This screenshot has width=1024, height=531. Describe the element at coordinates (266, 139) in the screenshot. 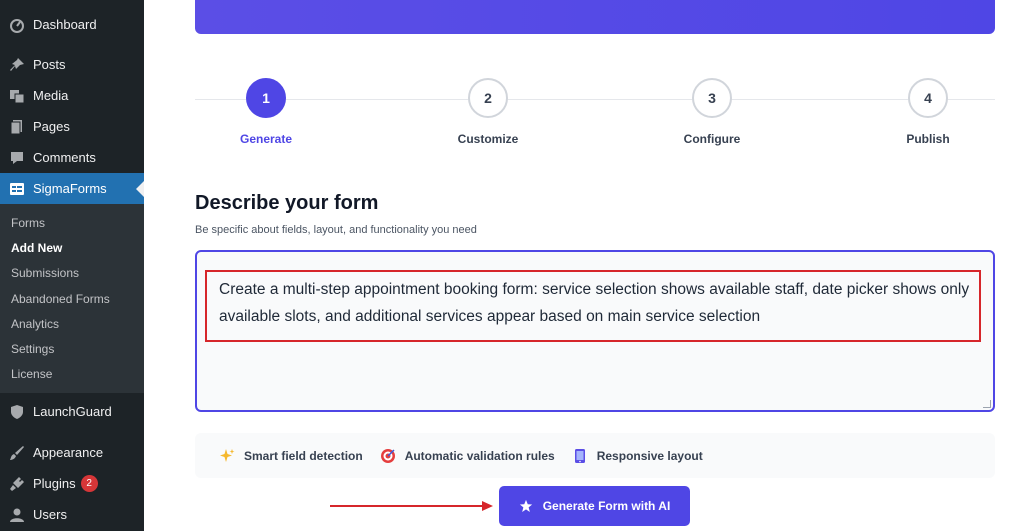

I see `step-label: Generate` at that location.